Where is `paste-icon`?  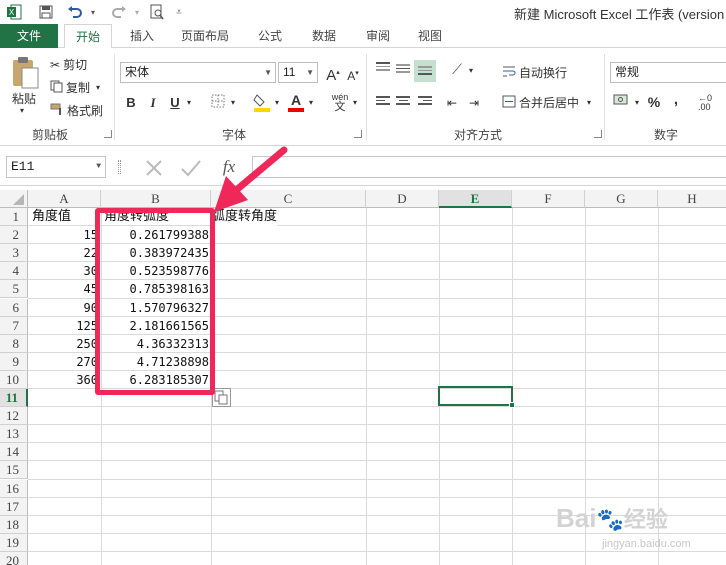 paste-icon is located at coordinates (25, 73).